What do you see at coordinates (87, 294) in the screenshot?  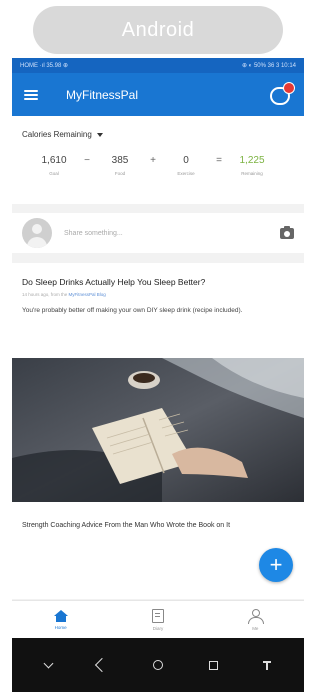 I see `article-source-link: MyFitnessPal Blog` at bounding box center [87, 294].